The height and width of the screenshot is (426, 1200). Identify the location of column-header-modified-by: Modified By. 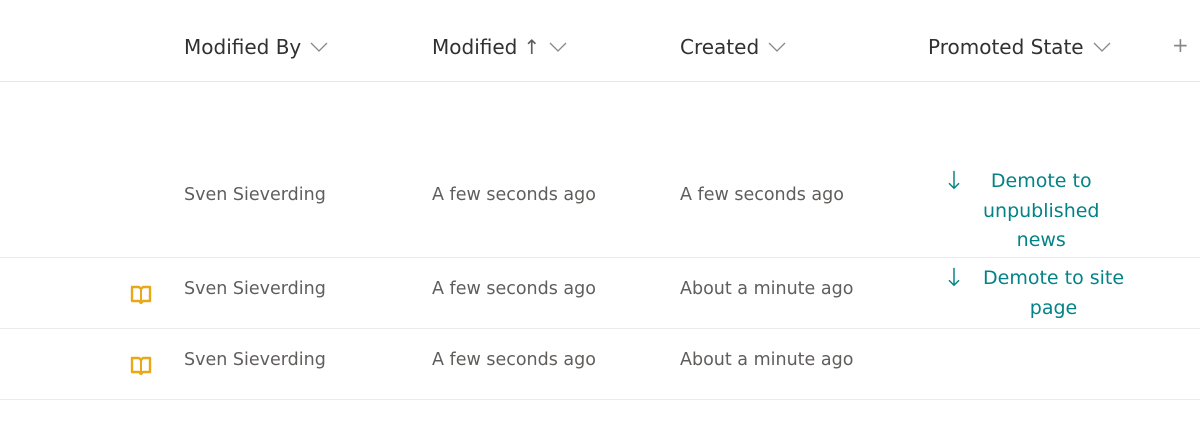
(256, 47).